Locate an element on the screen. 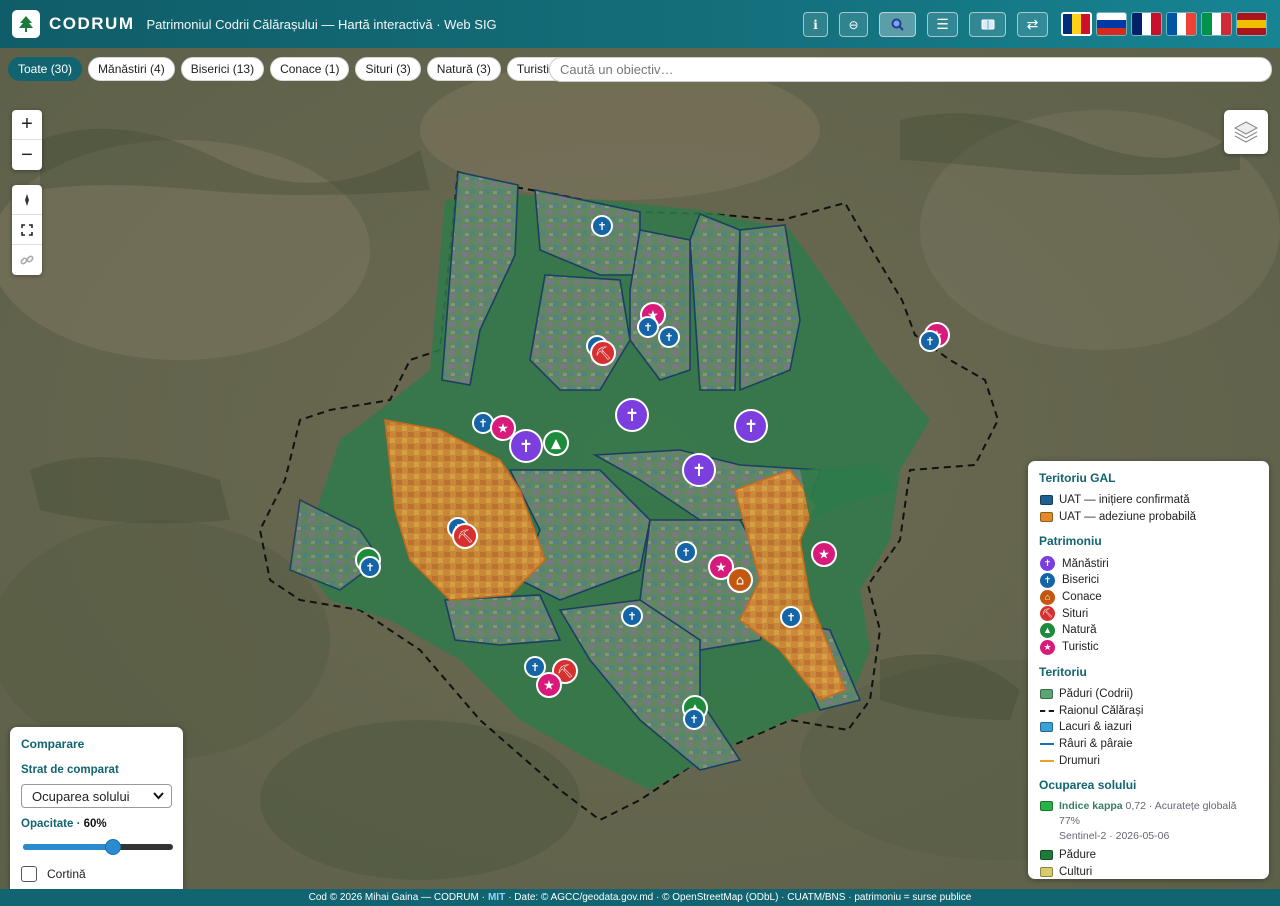  link-button is located at coordinates (27, 260).